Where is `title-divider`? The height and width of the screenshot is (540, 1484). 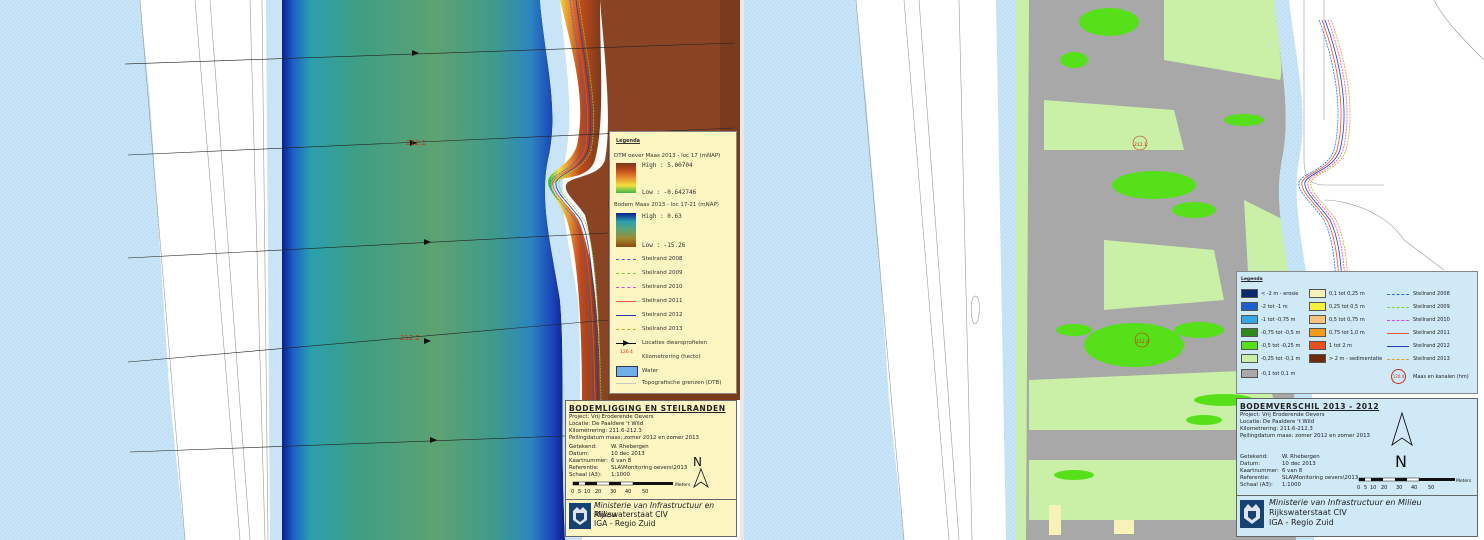 title-divider is located at coordinates (1357, 495).